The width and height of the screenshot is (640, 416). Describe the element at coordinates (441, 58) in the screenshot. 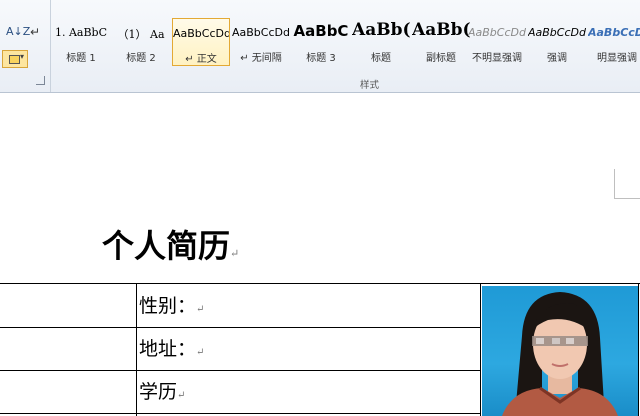

I see `style-label: 副标题` at that location.